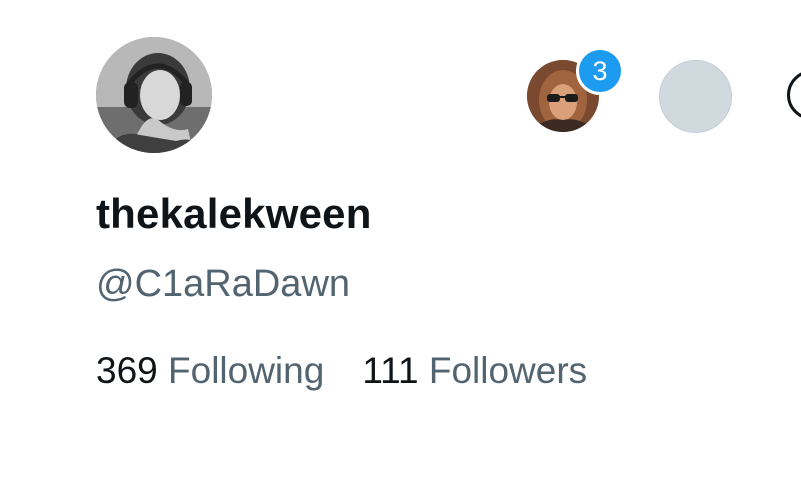  I want to click on followers-link: 111 Followers, so click(474, 371).